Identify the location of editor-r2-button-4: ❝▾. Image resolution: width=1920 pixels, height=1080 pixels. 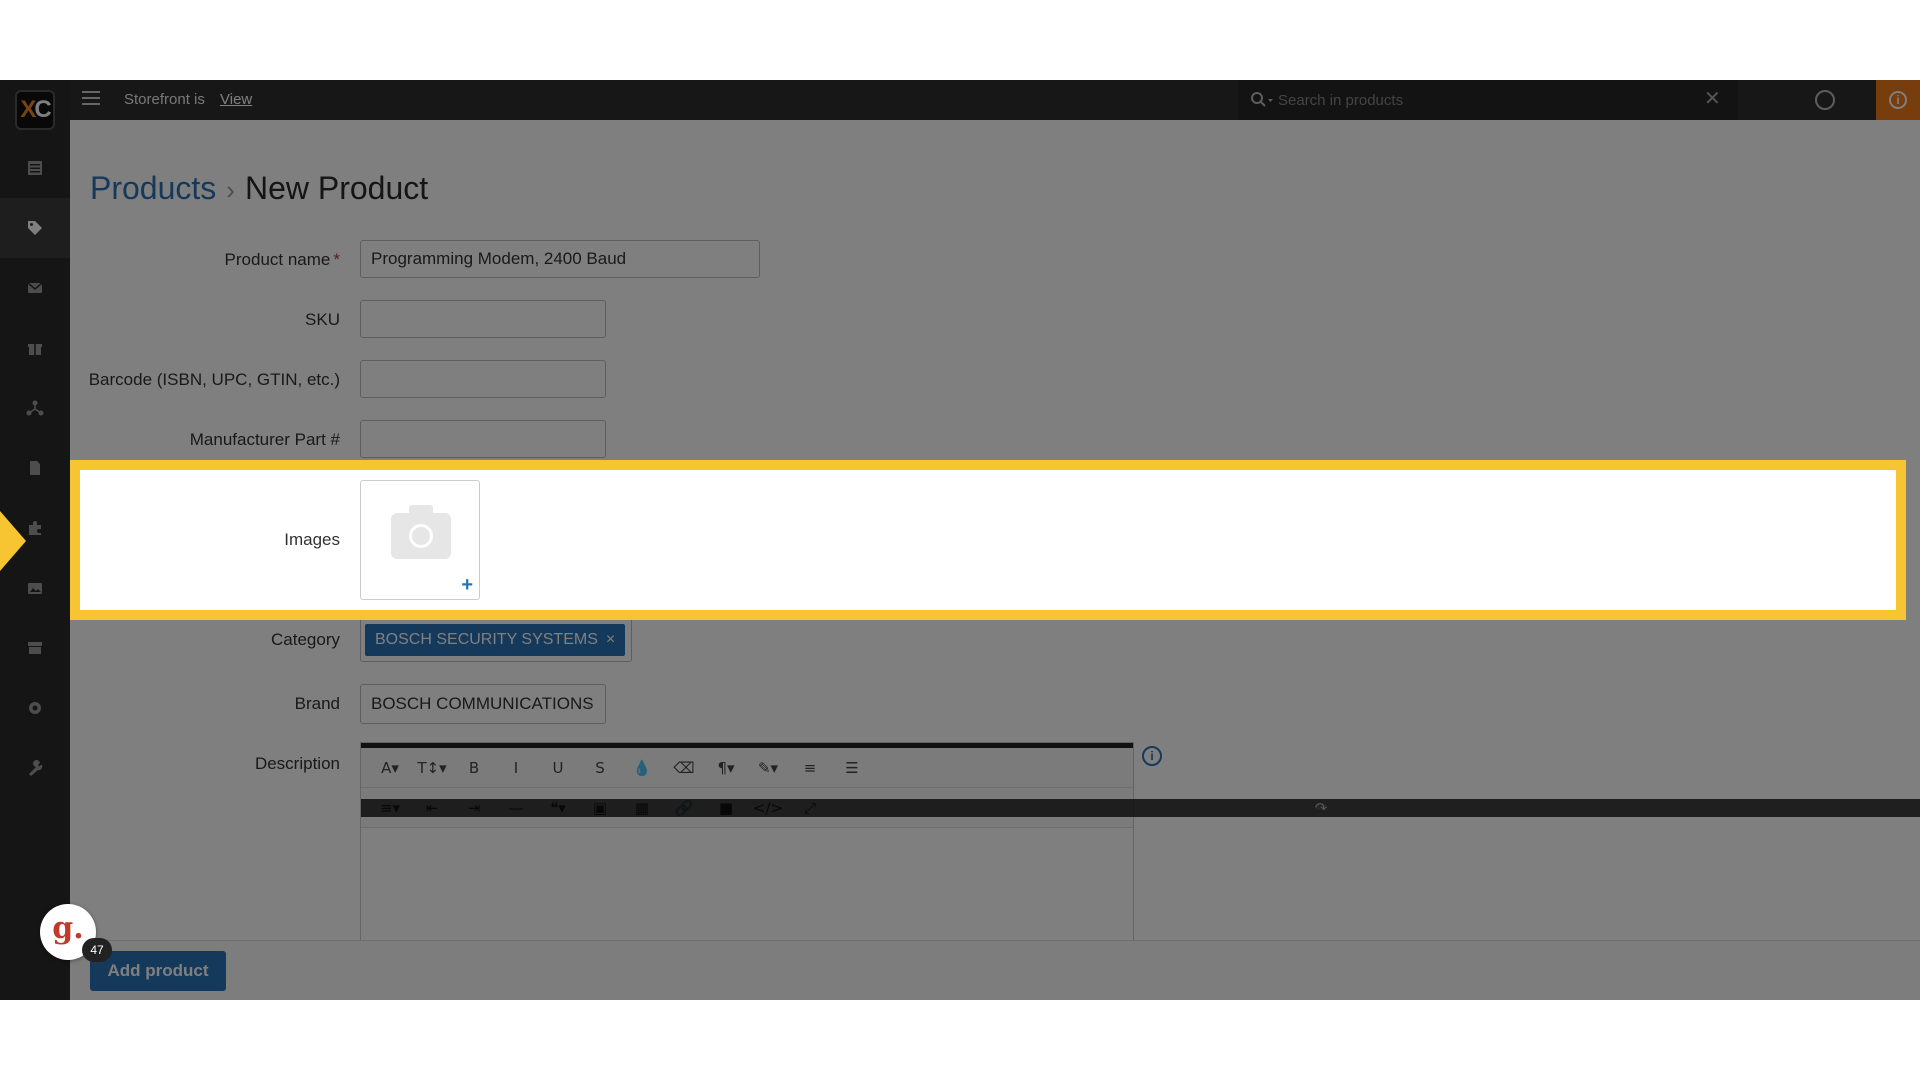
(558, 808).